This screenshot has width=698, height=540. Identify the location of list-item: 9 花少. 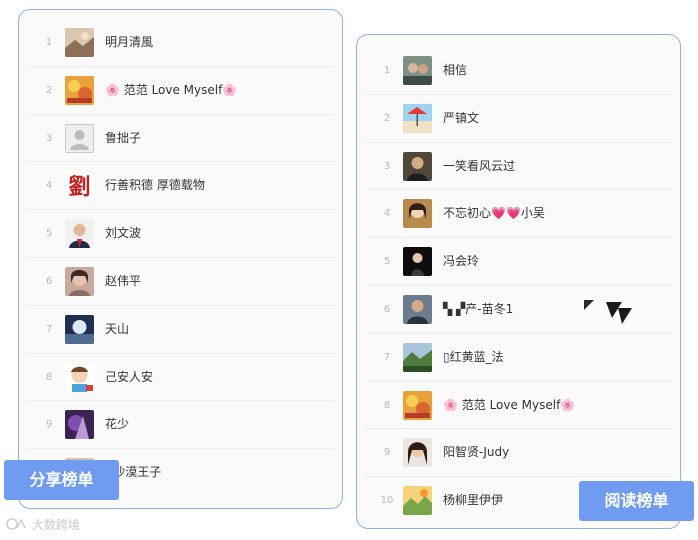
(180, 425).